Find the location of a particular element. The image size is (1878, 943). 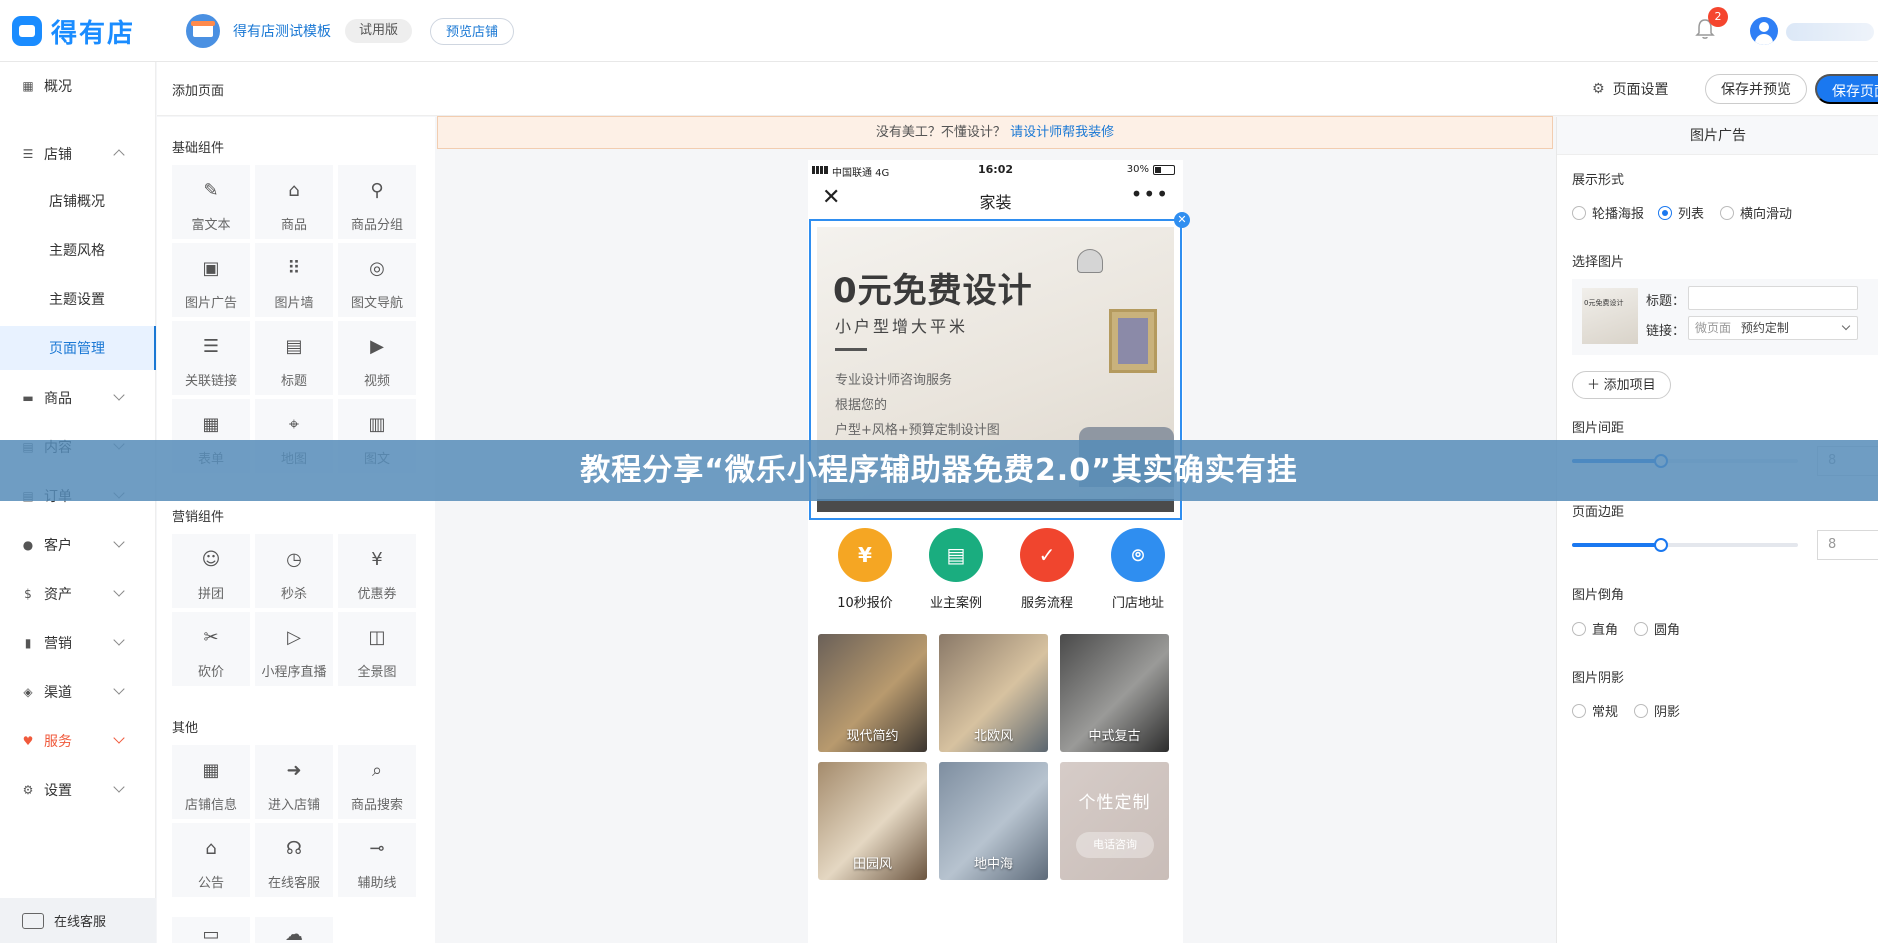

online-service-icon: ☊ is located at coordinates (294, 848).